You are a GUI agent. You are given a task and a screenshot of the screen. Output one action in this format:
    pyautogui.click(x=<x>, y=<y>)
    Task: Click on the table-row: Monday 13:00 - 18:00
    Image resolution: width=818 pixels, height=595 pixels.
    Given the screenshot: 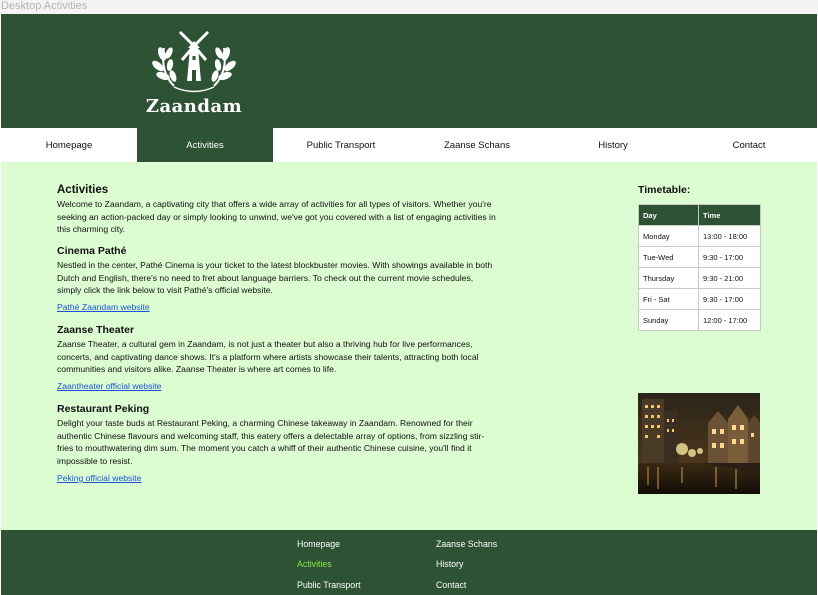 What is the action you would take?
    pyautogui.click(x=699, y=236)
    